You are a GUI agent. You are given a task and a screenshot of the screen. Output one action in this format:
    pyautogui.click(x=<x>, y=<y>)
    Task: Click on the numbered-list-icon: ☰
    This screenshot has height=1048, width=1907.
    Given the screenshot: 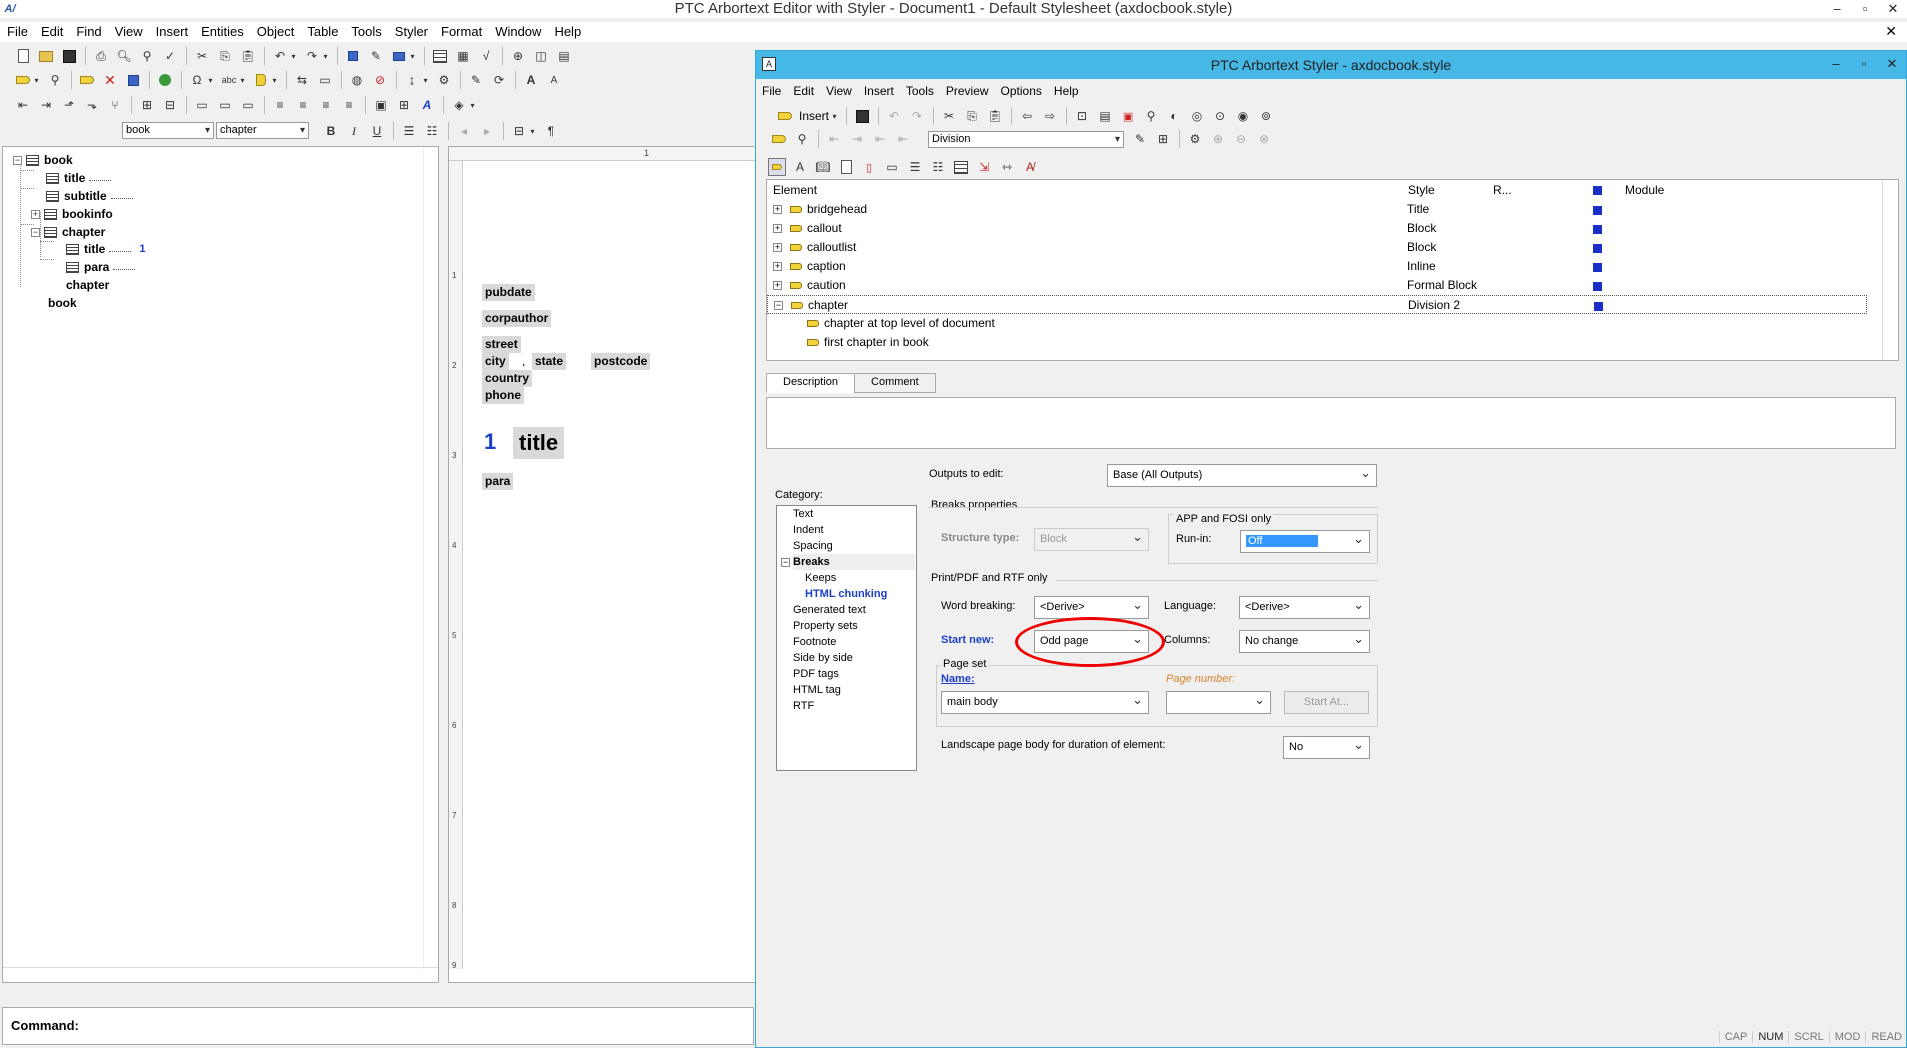 What is the action you would take?
    pyautogui.click(x=409, y=131)
    